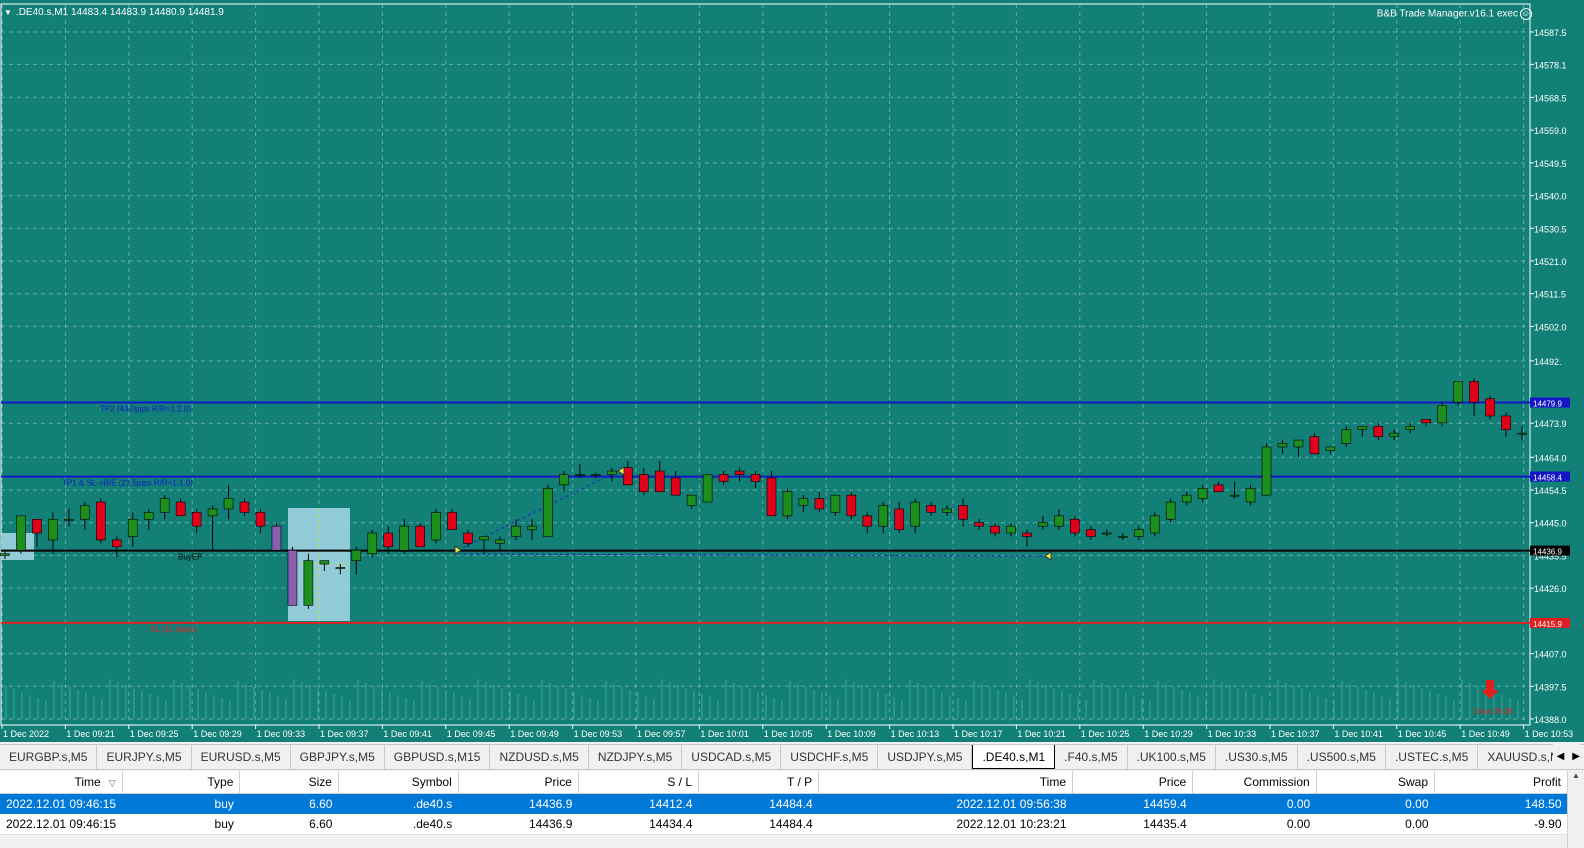 This screenshot has height=848, width=1584. What do you see at coordinates (61, 782) in the screenshot?
I see `column-header: Time ▽` at bounding box center [61, 782].